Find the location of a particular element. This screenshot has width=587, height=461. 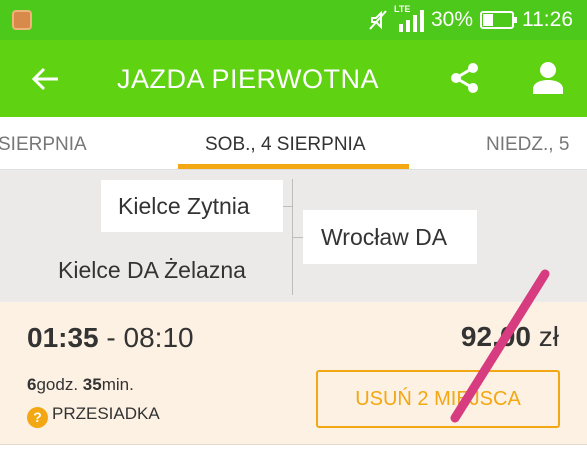

arrival-time: 08:10 is located at coordinates (158, 337).